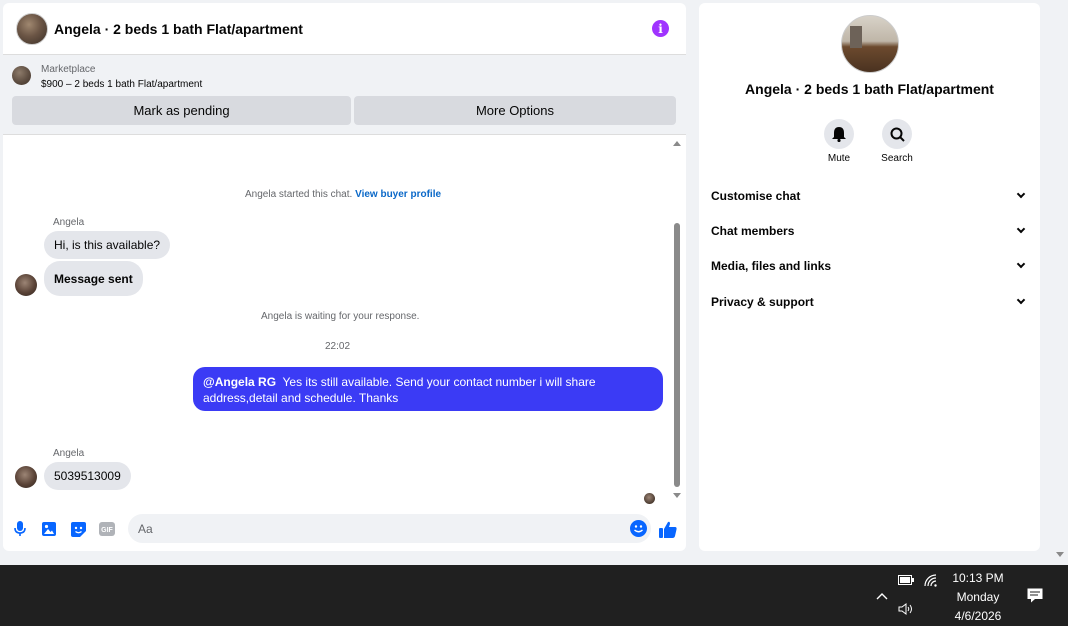 This screenshot has height=626, width=1068. I want to click on scroll-thumb, so click(677, 355).